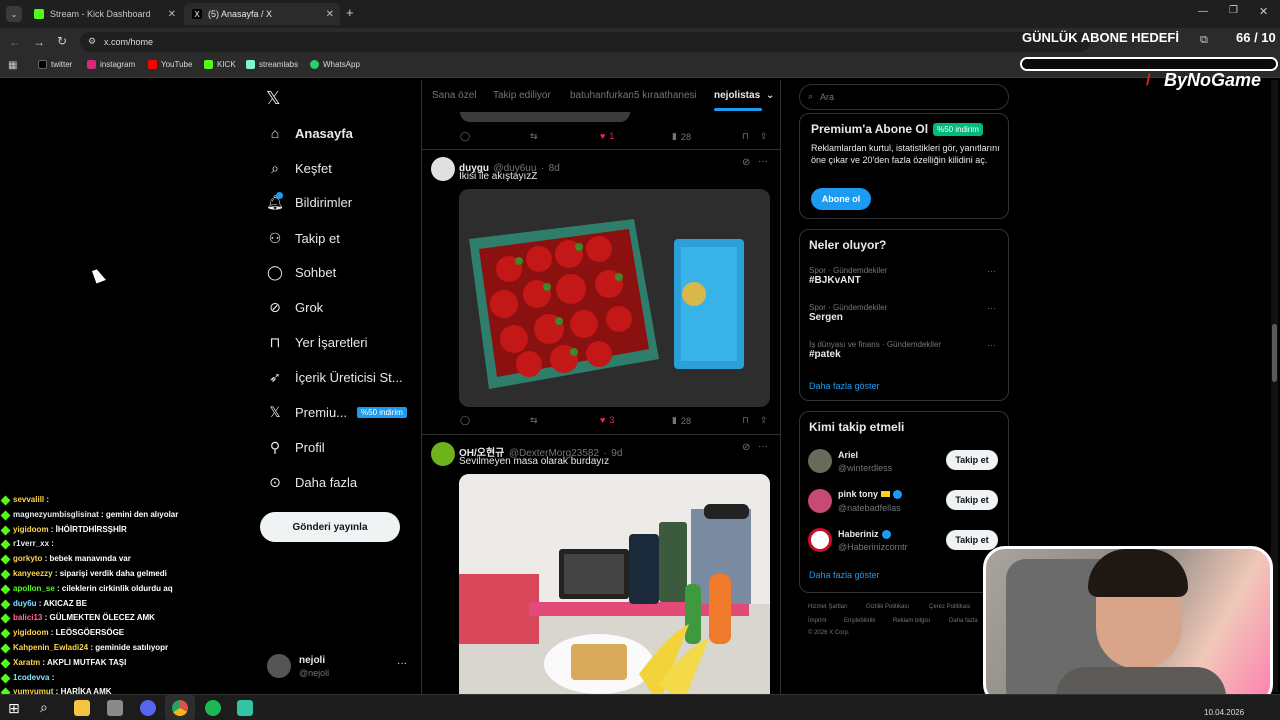 The width and height of the screenshot is (1280, 720). What do you see at coordinates (104, 14) in the screenshot?
I see `tab-kick-dashboard: Stream - Kick Dashboard ✕` at bounding box center [104, 14].